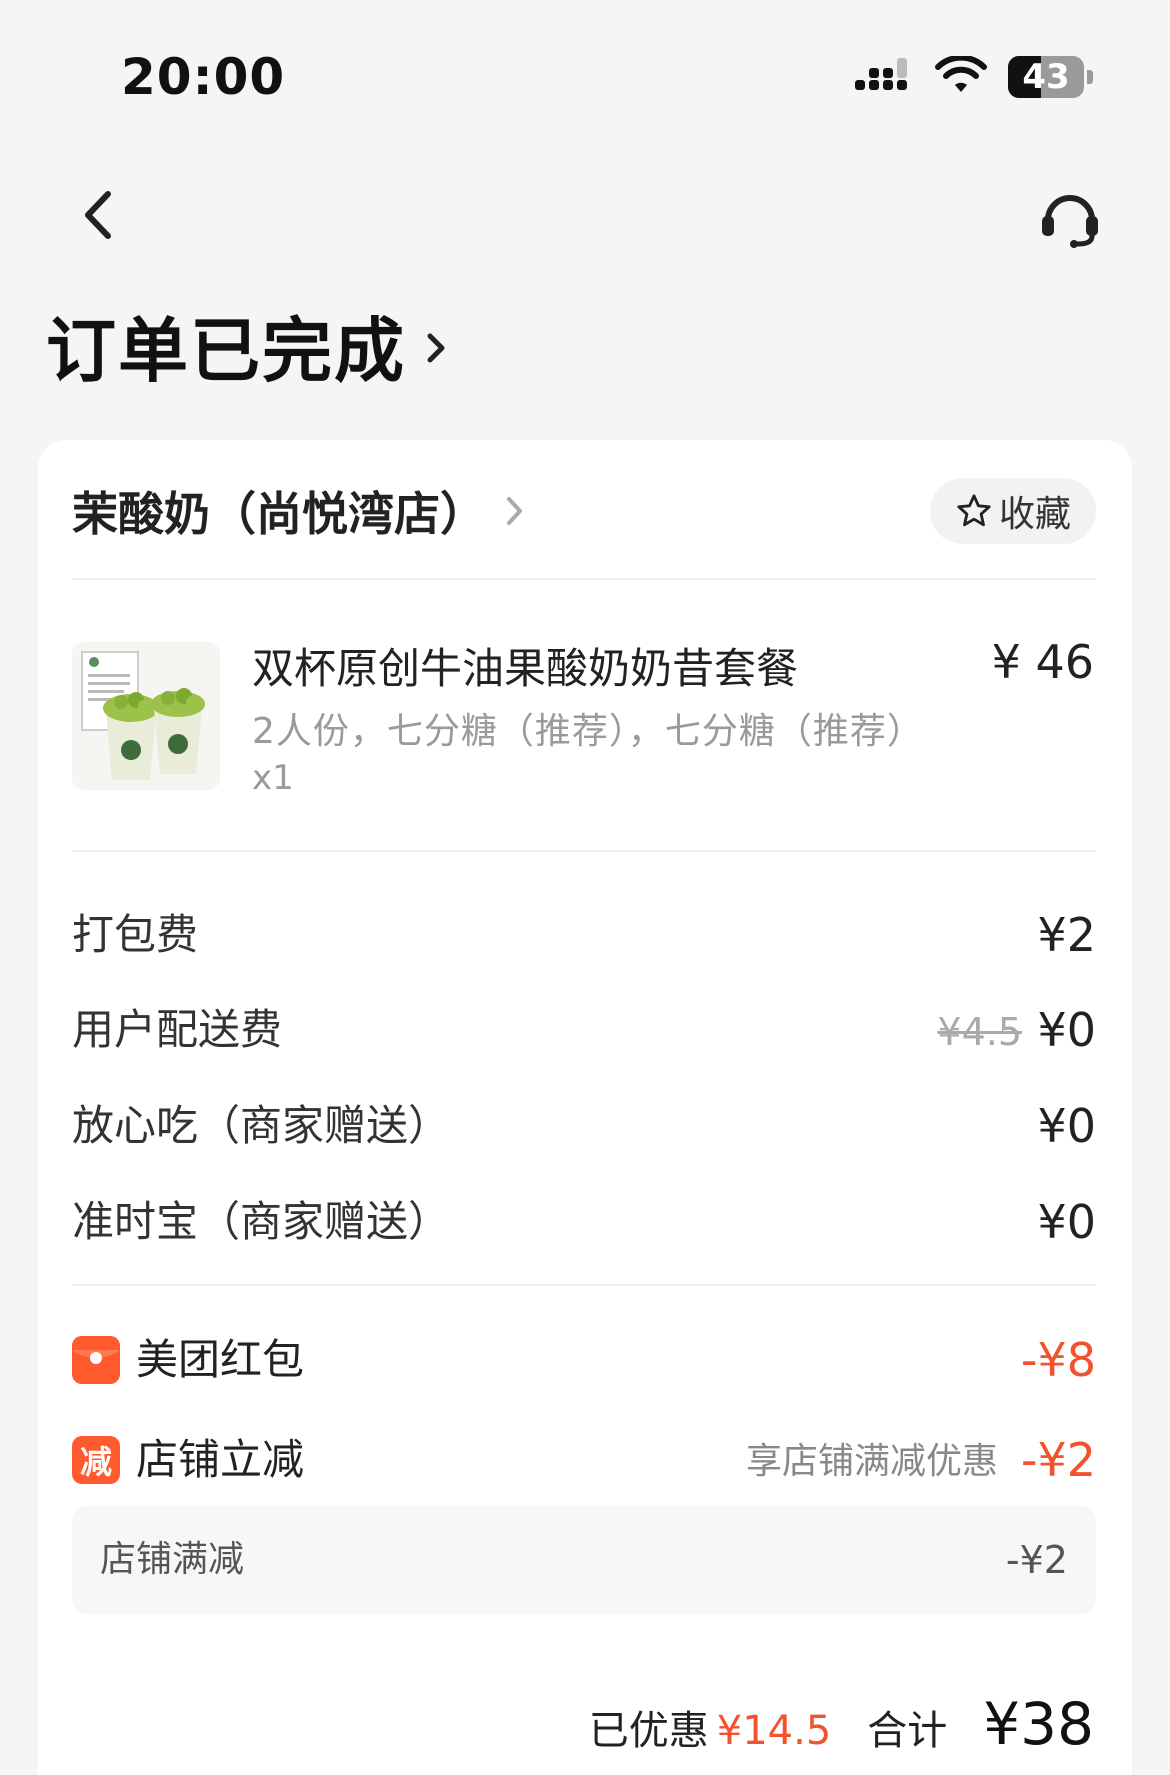  What do you see at coordinates (907, 1731) in the screenshot?
I see `total-label: 合计` at bounding box center [907, 1731].